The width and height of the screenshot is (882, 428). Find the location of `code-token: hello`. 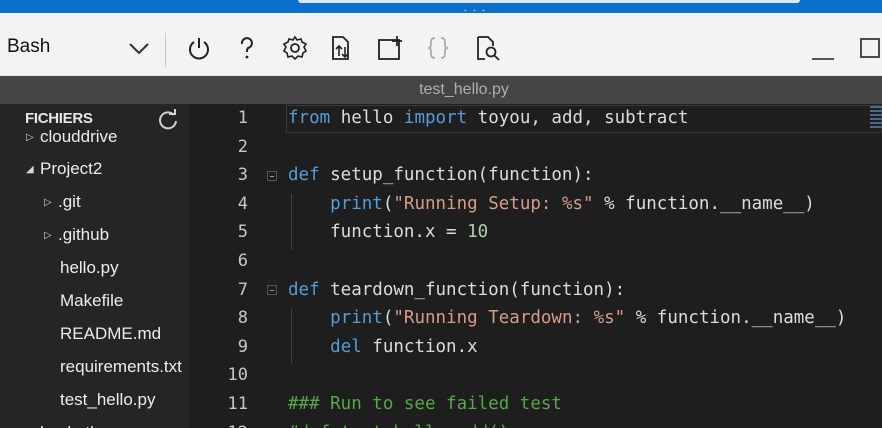

code-token: hello is located at coordinates (367, 118).